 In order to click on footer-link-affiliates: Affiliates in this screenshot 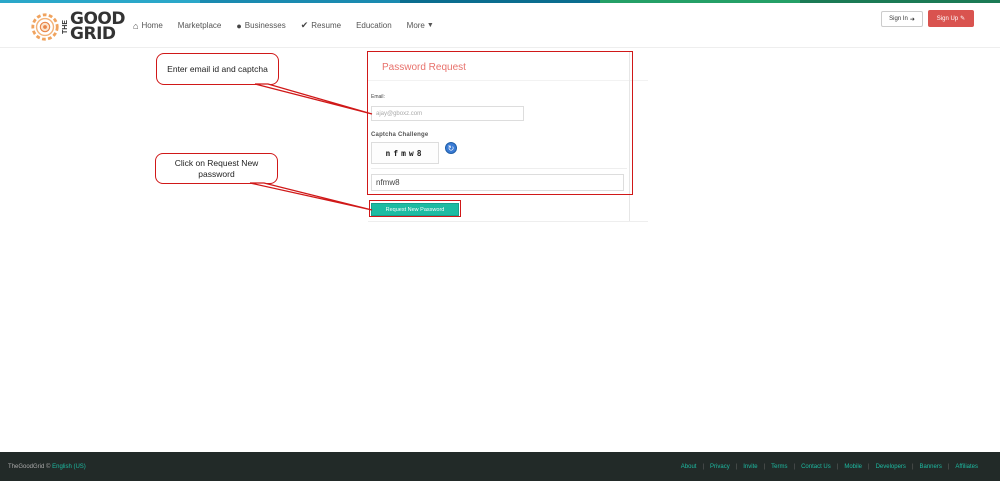, I will do `click(966, 467)`.